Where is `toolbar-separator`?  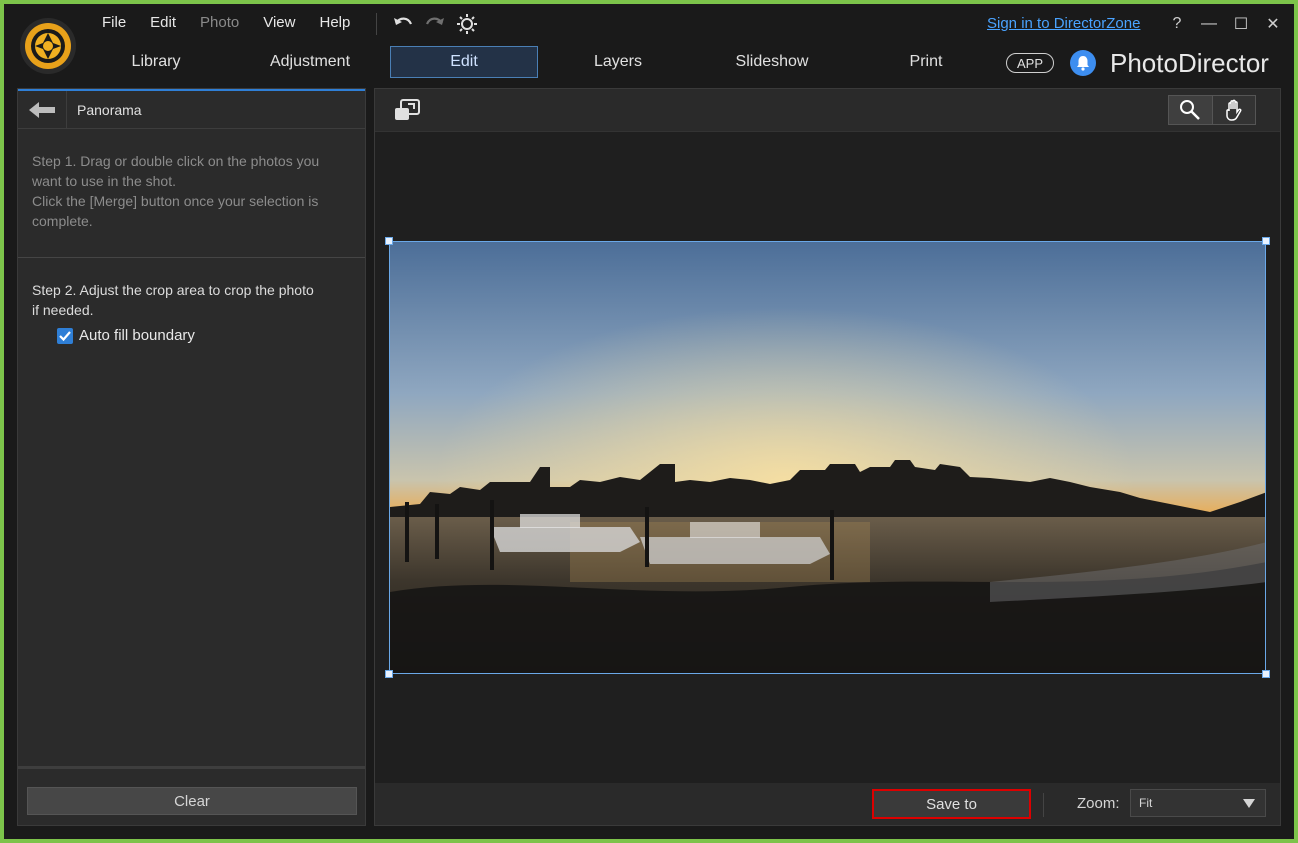 toolbar-separator is located at coordinates (376, 24).